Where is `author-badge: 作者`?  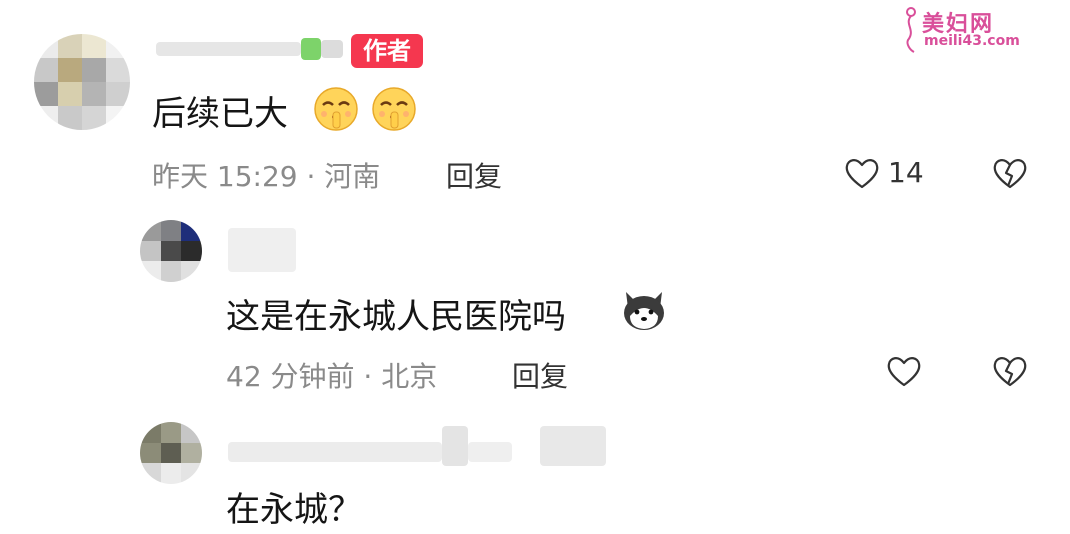 author-badge: 作者 is located at coordinates (387, 51).